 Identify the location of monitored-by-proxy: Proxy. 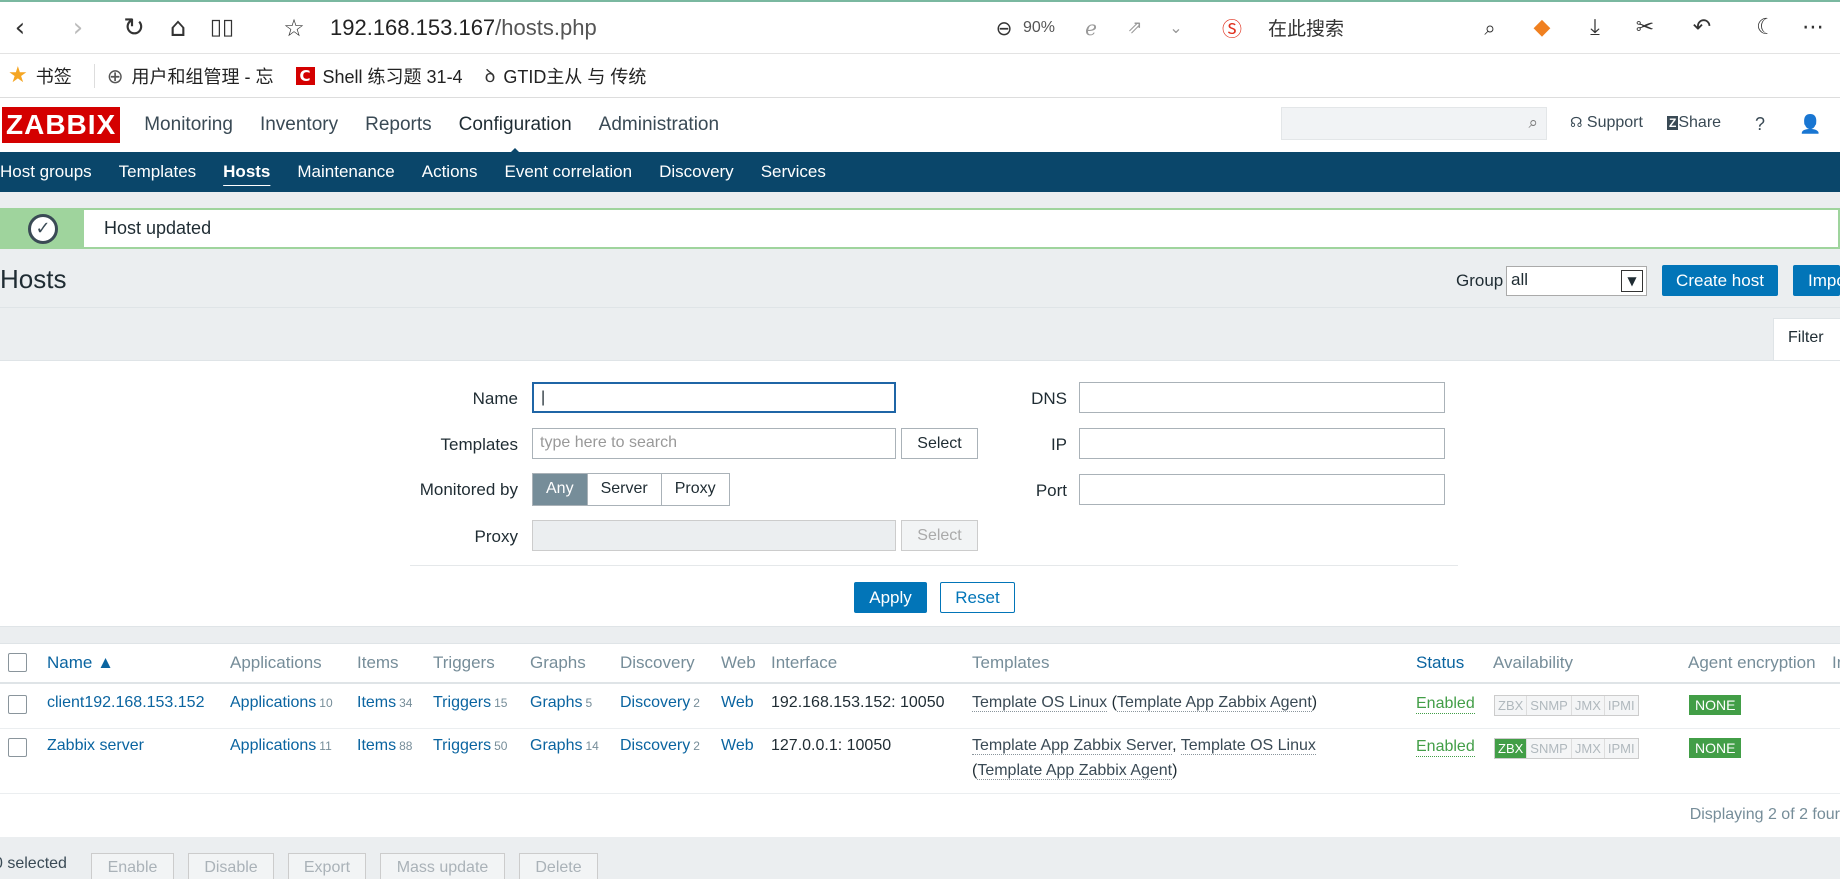
(695, 489).